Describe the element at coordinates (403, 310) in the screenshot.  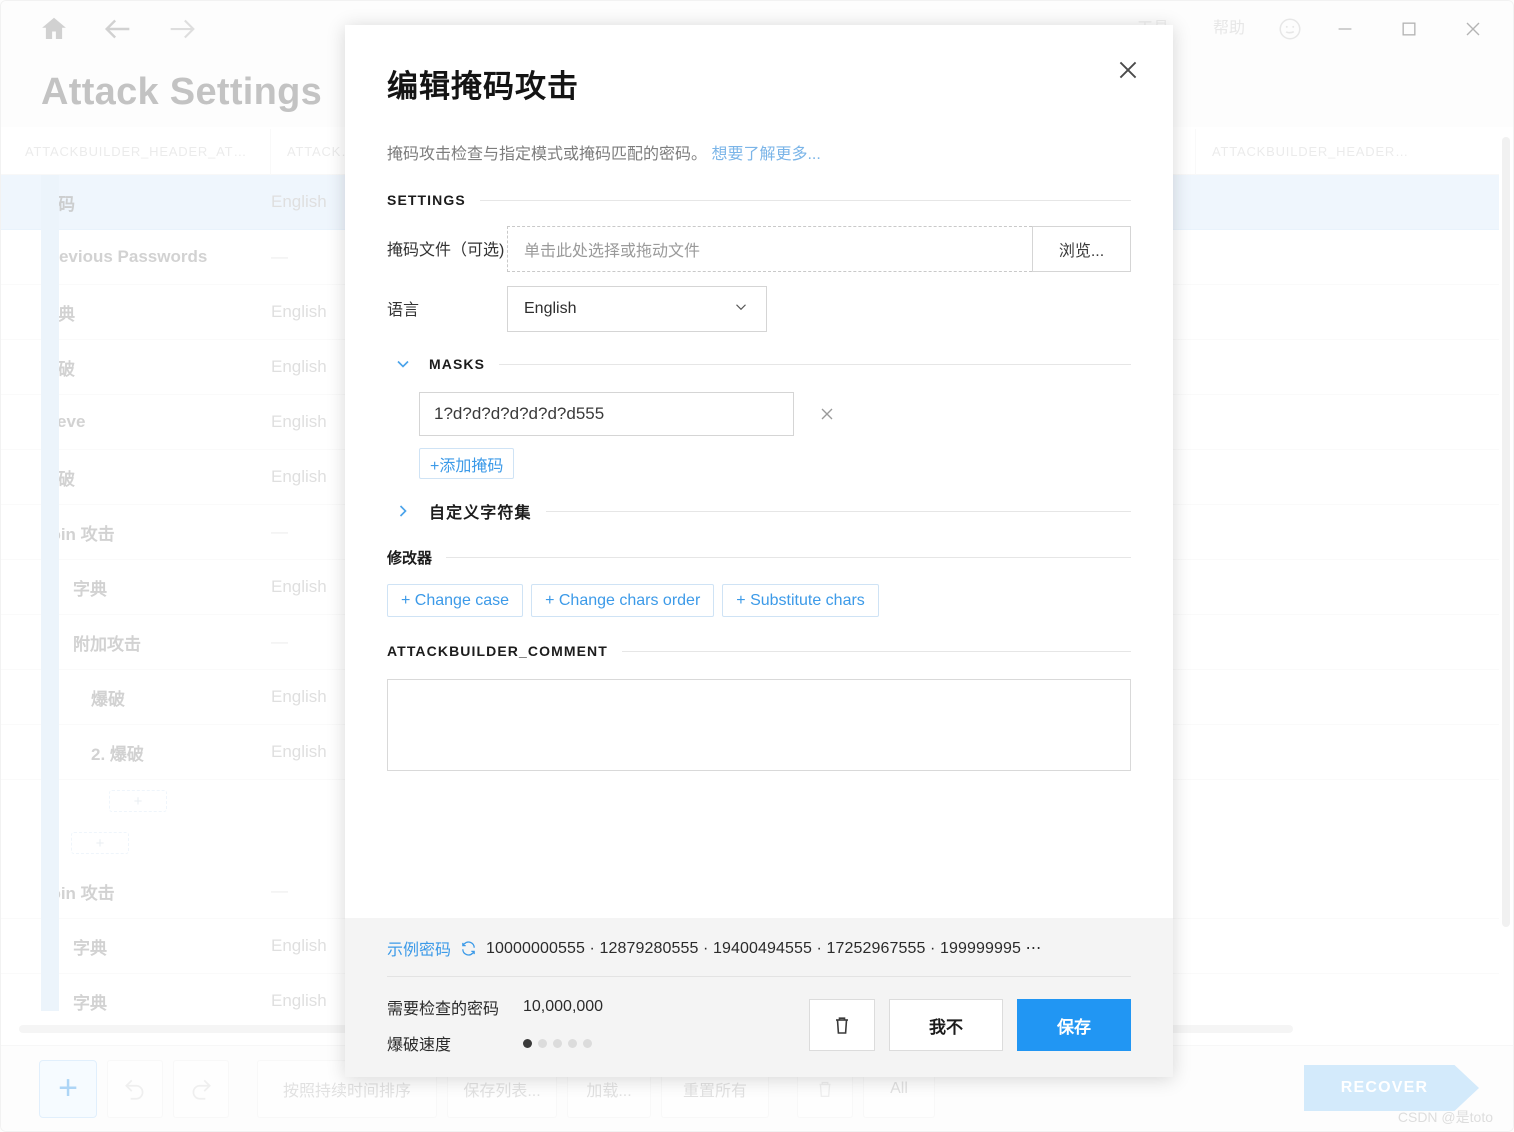
I see `language-label: 语言` at that location.